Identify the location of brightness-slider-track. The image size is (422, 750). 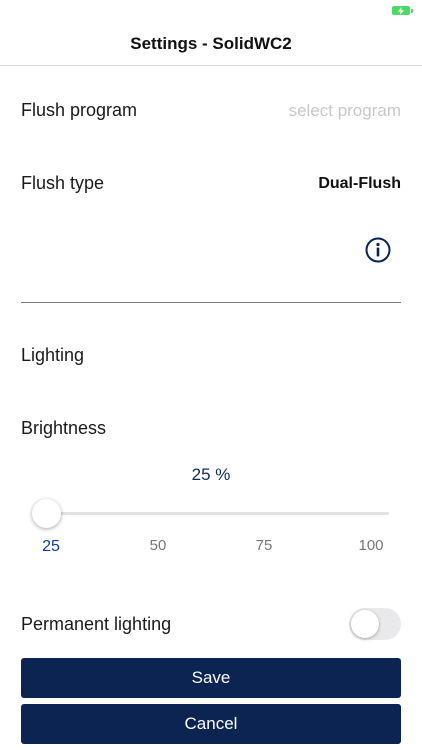
(217, 513).